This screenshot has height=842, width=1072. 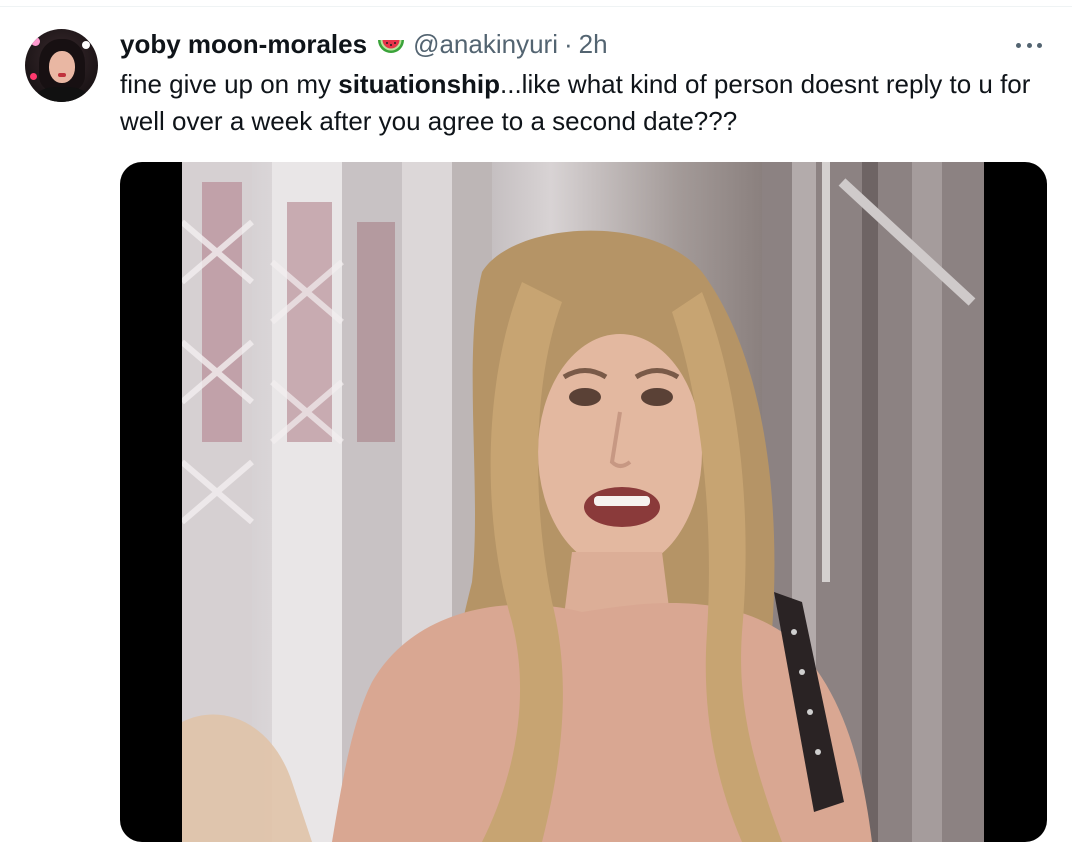 What do you see at coordinates (536, 3) in the screenshot?
I see `top-divider` at bounding box center [536, 3].